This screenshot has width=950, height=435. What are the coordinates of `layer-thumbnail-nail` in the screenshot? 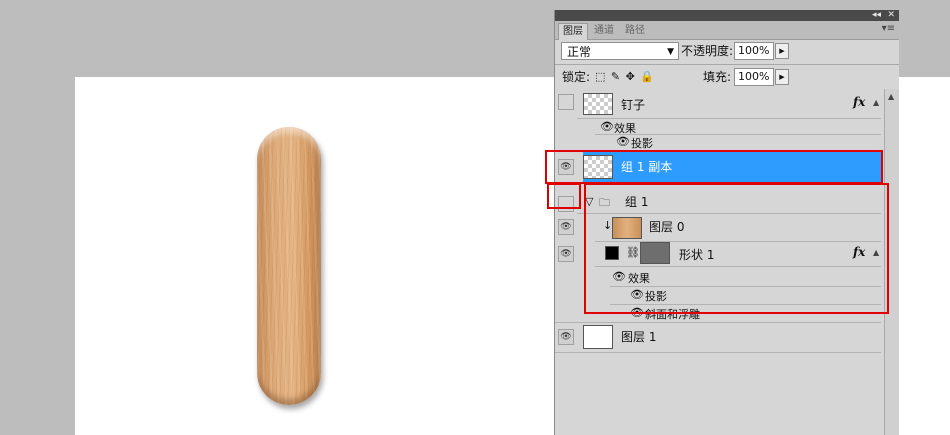 It's located at (598, 104).